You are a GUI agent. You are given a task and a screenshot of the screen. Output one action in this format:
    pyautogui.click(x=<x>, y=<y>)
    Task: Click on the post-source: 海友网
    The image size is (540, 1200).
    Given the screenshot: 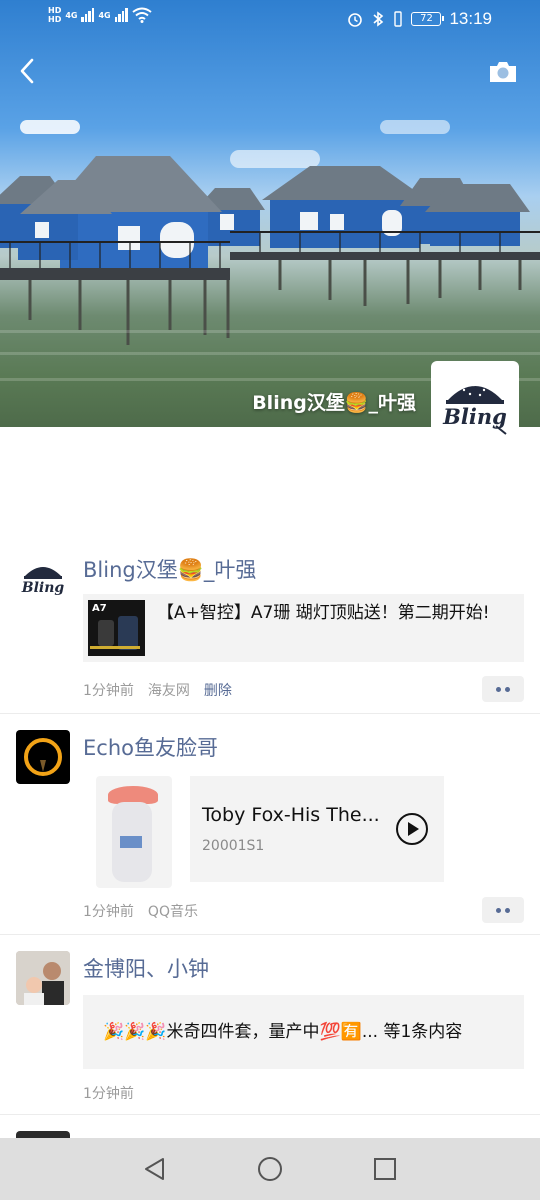 What is the action you would take?
    pyautogui.click(x=169, y=690)
    